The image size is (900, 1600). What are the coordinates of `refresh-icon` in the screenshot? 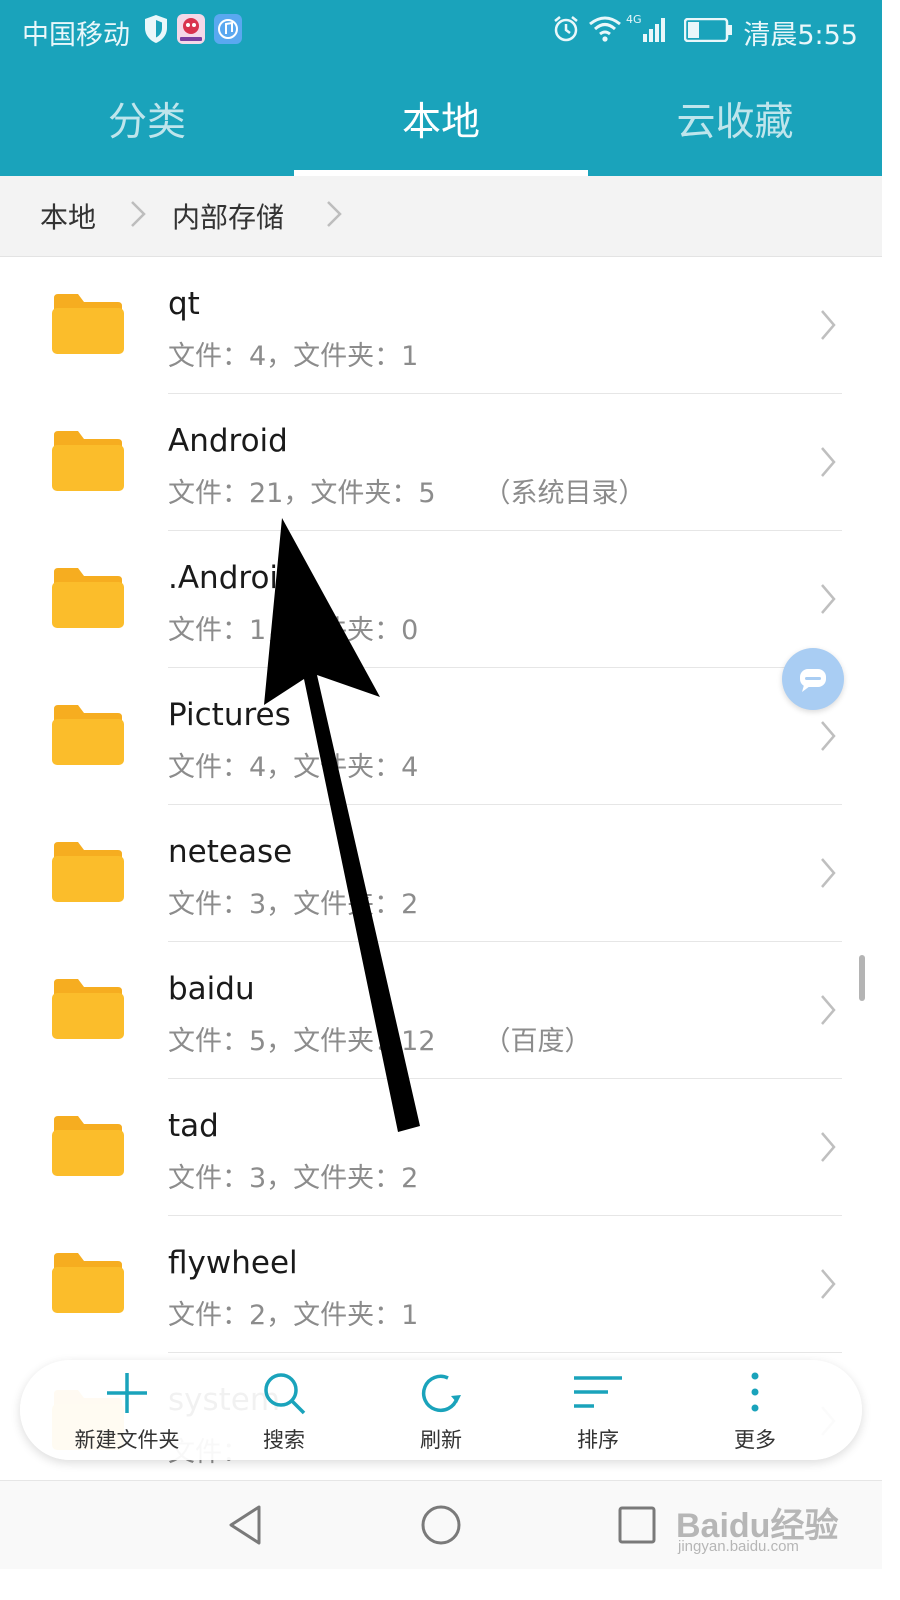 It's located at (441, 1393).